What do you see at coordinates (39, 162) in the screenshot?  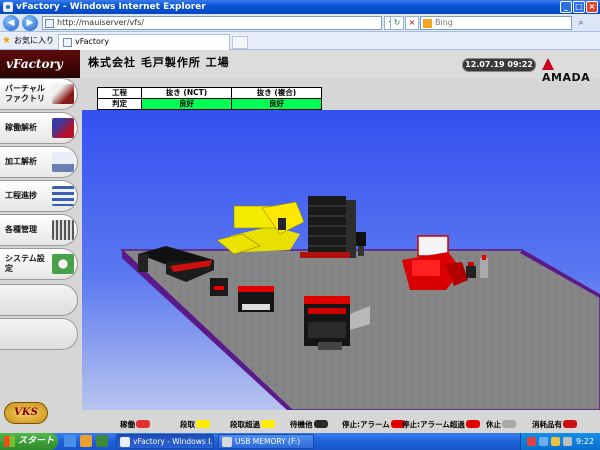 I see `sidebar-item-processing-analysis: 加工解析` at bounding box center [39, 162].